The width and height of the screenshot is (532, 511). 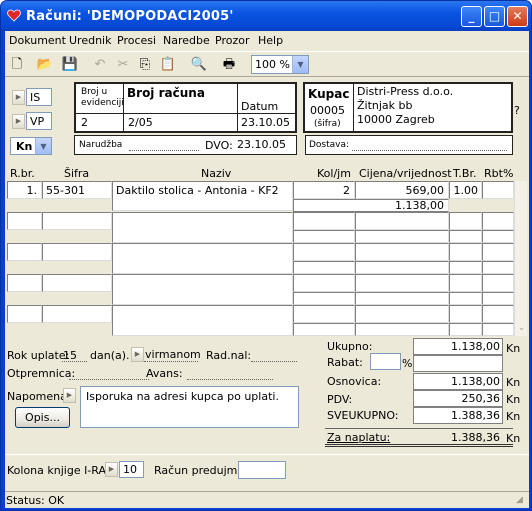 I want to click on rabat-percent-field, so click(x=385, y=361).